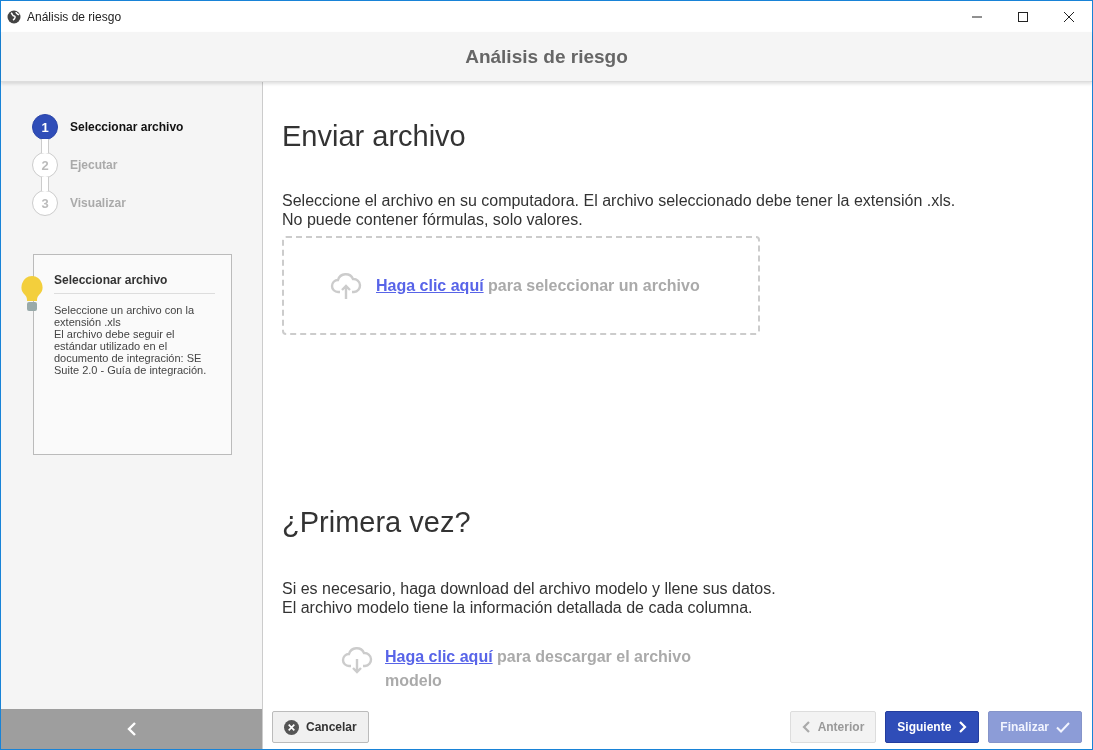  I want to click on cloud-upload-icon, so click(346, 285).